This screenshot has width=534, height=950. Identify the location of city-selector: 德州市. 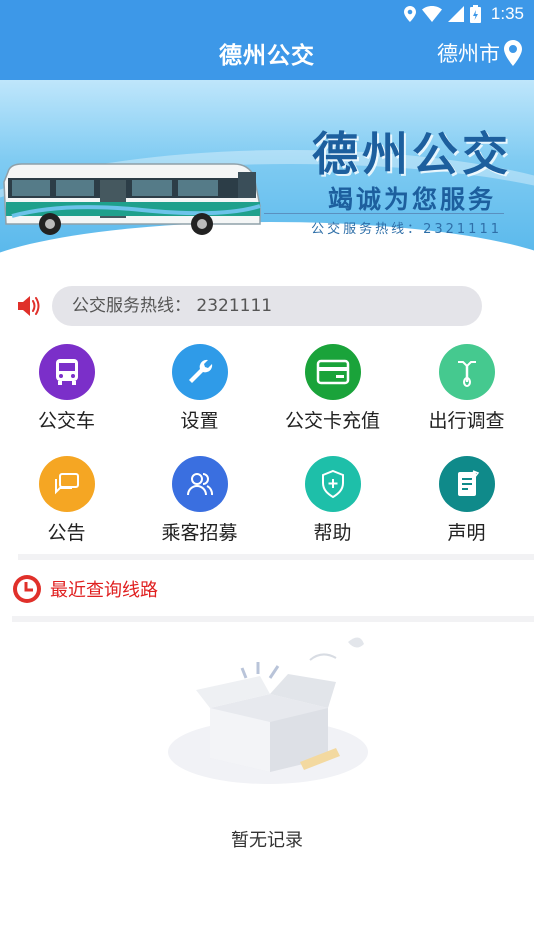
(479, 53).